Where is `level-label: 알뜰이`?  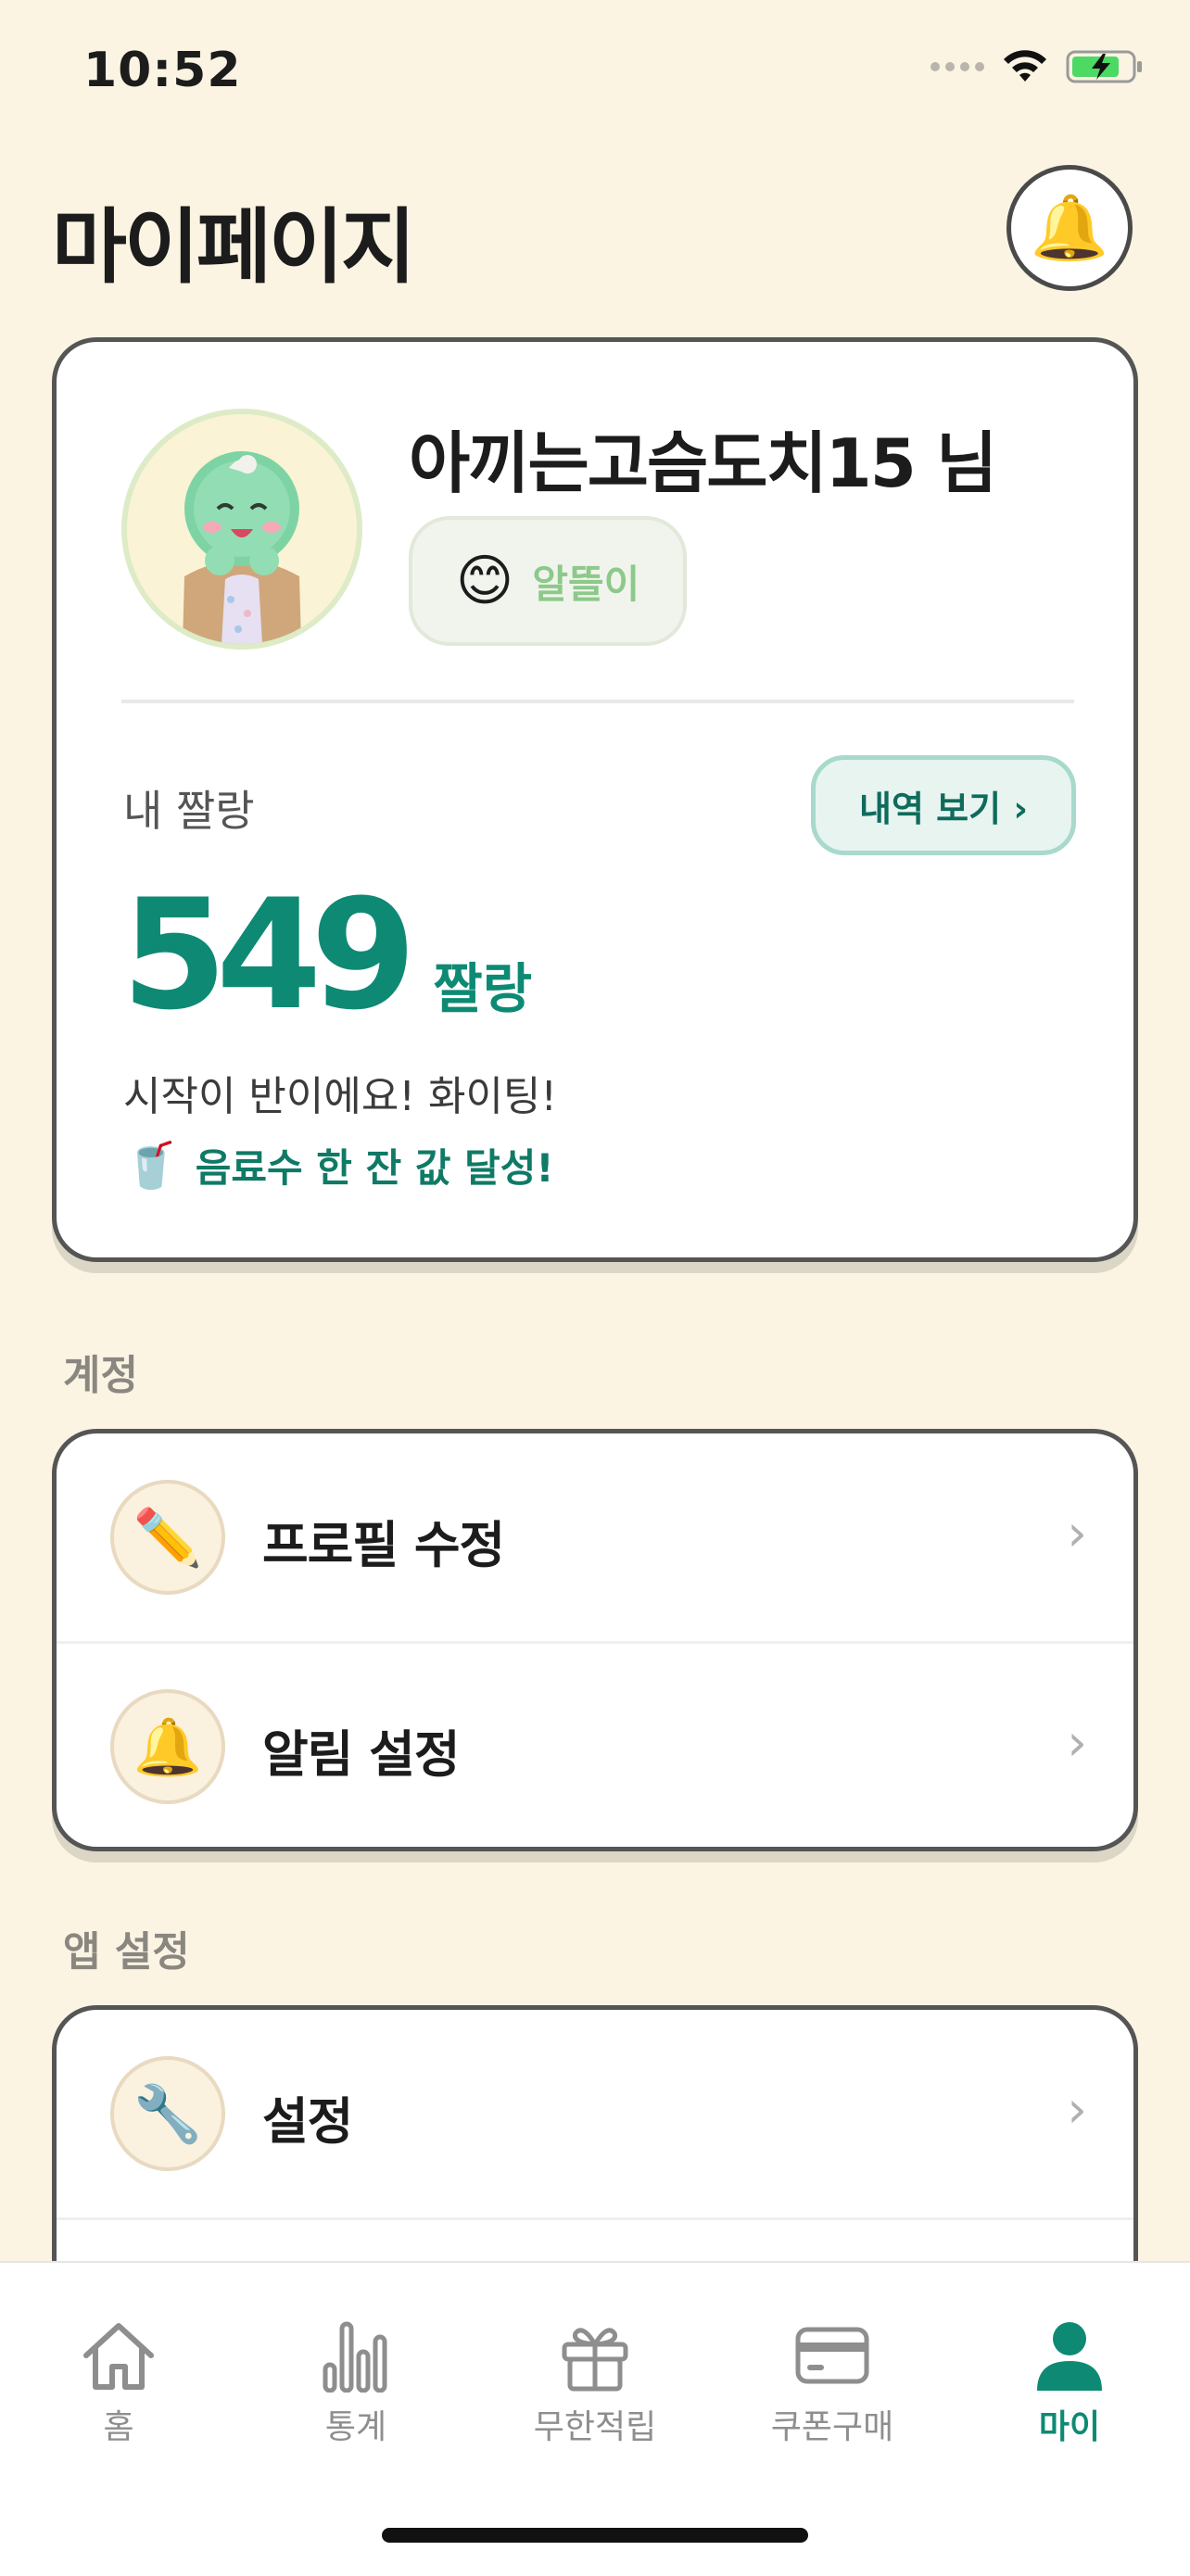
level-label: 알뜰이 is located at coordinates (586, 584).